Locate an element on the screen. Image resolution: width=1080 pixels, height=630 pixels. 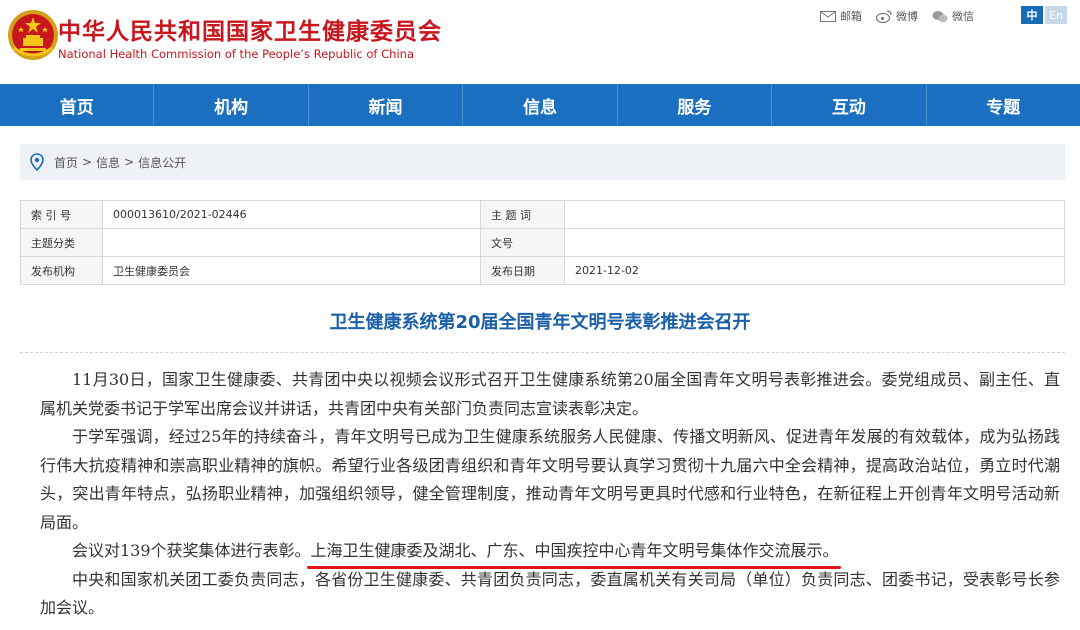
weibo-label: 微博 is located at coordinates (907, 16).